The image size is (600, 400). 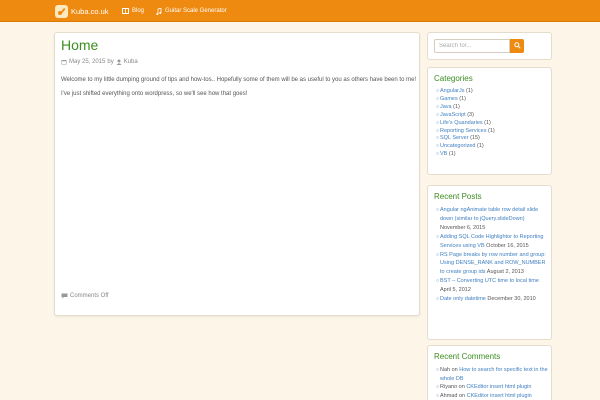 What do you see at coordinates (196, 11) in the screenshot?
I see `nav-item-label: Guitar Scale Generator` at bounding box center [196, 11].